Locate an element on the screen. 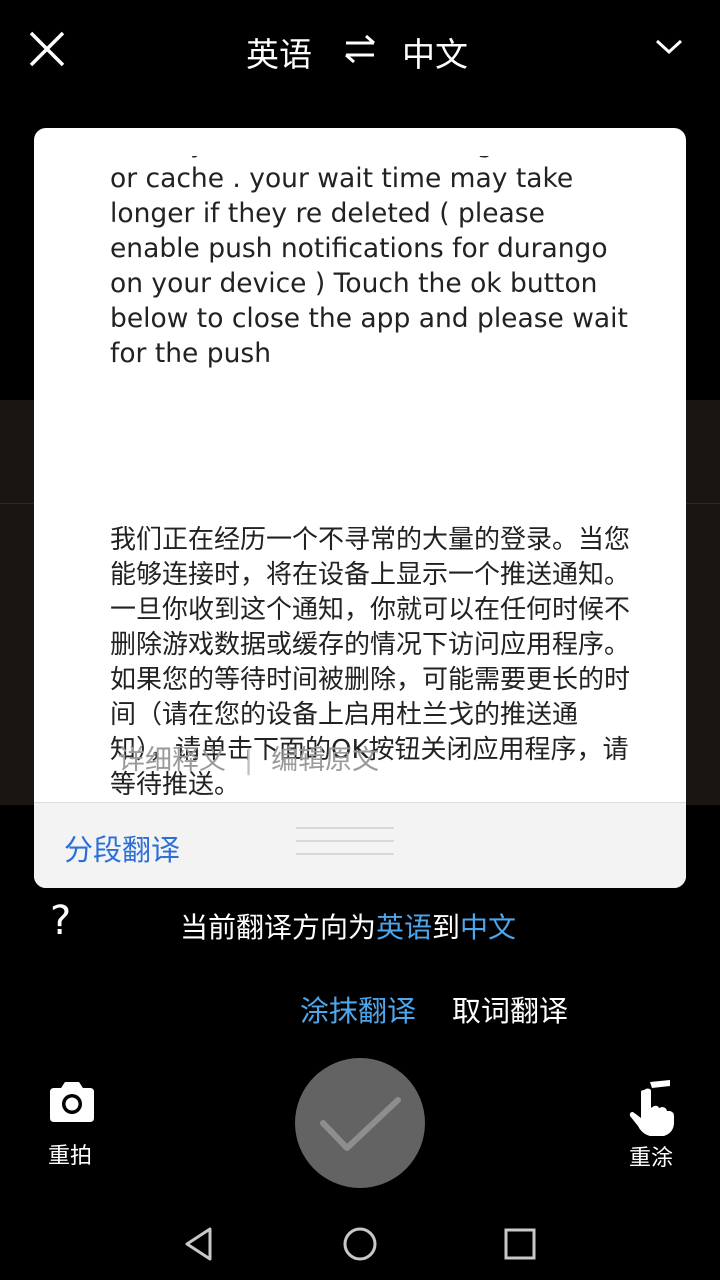 The height and width of the screenshot is (1280, 720). help-button: ? is located at coordinates (60, 921).